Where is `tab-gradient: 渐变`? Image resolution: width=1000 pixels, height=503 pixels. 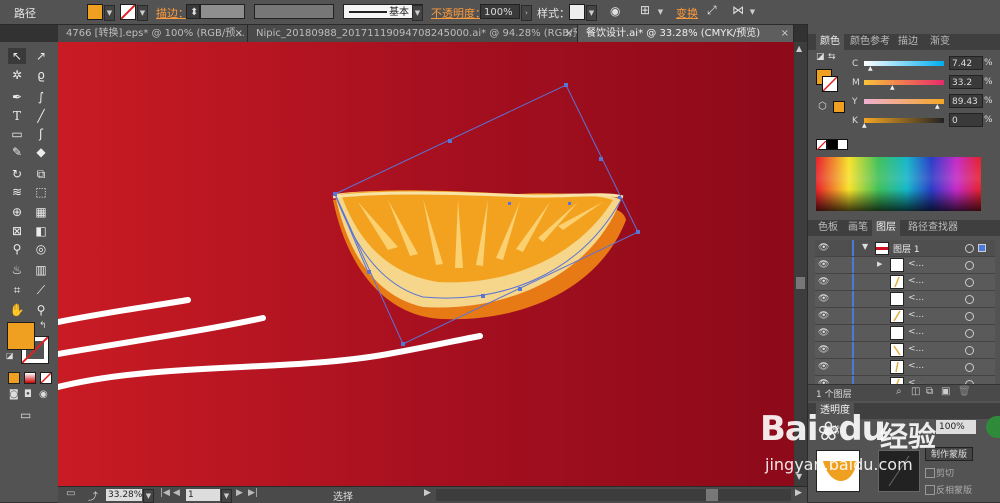
tab-gradient: 渐变 is located at coordinates (940, 42).